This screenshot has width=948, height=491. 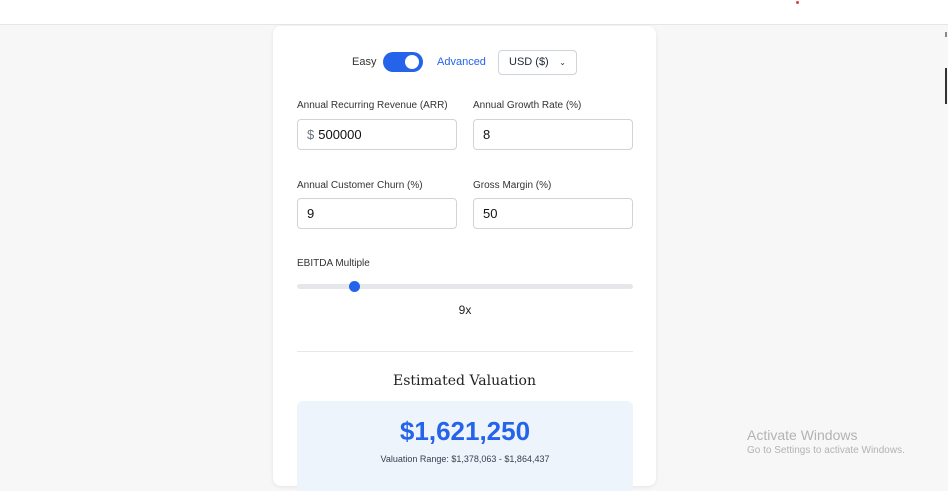 I want to click on mode-easy-label: Easy, so click(x=364, y=62).